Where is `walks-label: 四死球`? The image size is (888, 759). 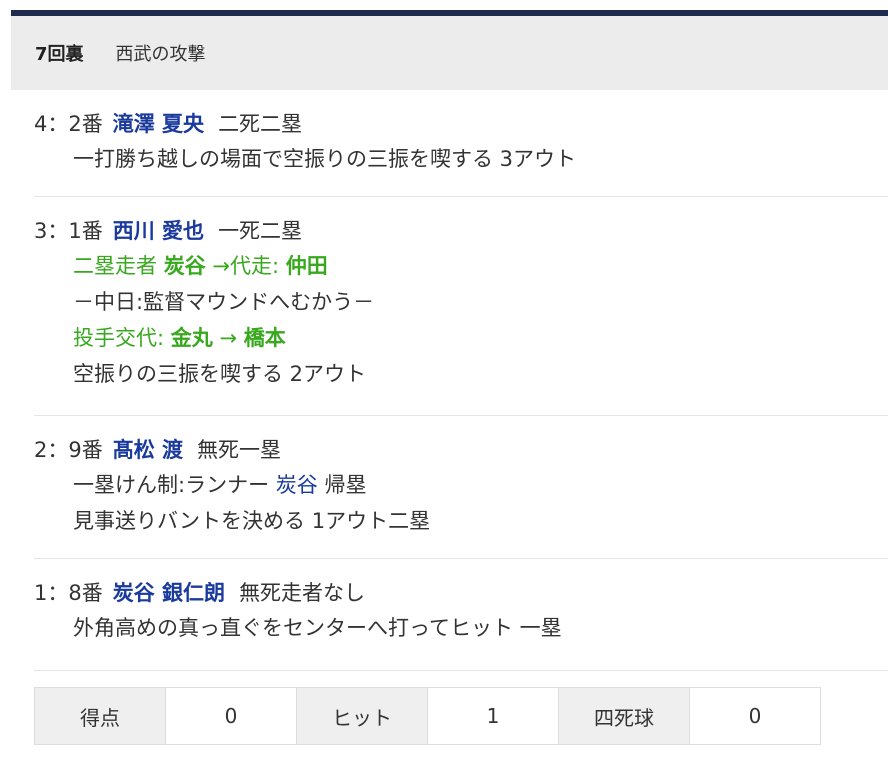 walks-label: 四死球 is located at coordinates (624, 716).